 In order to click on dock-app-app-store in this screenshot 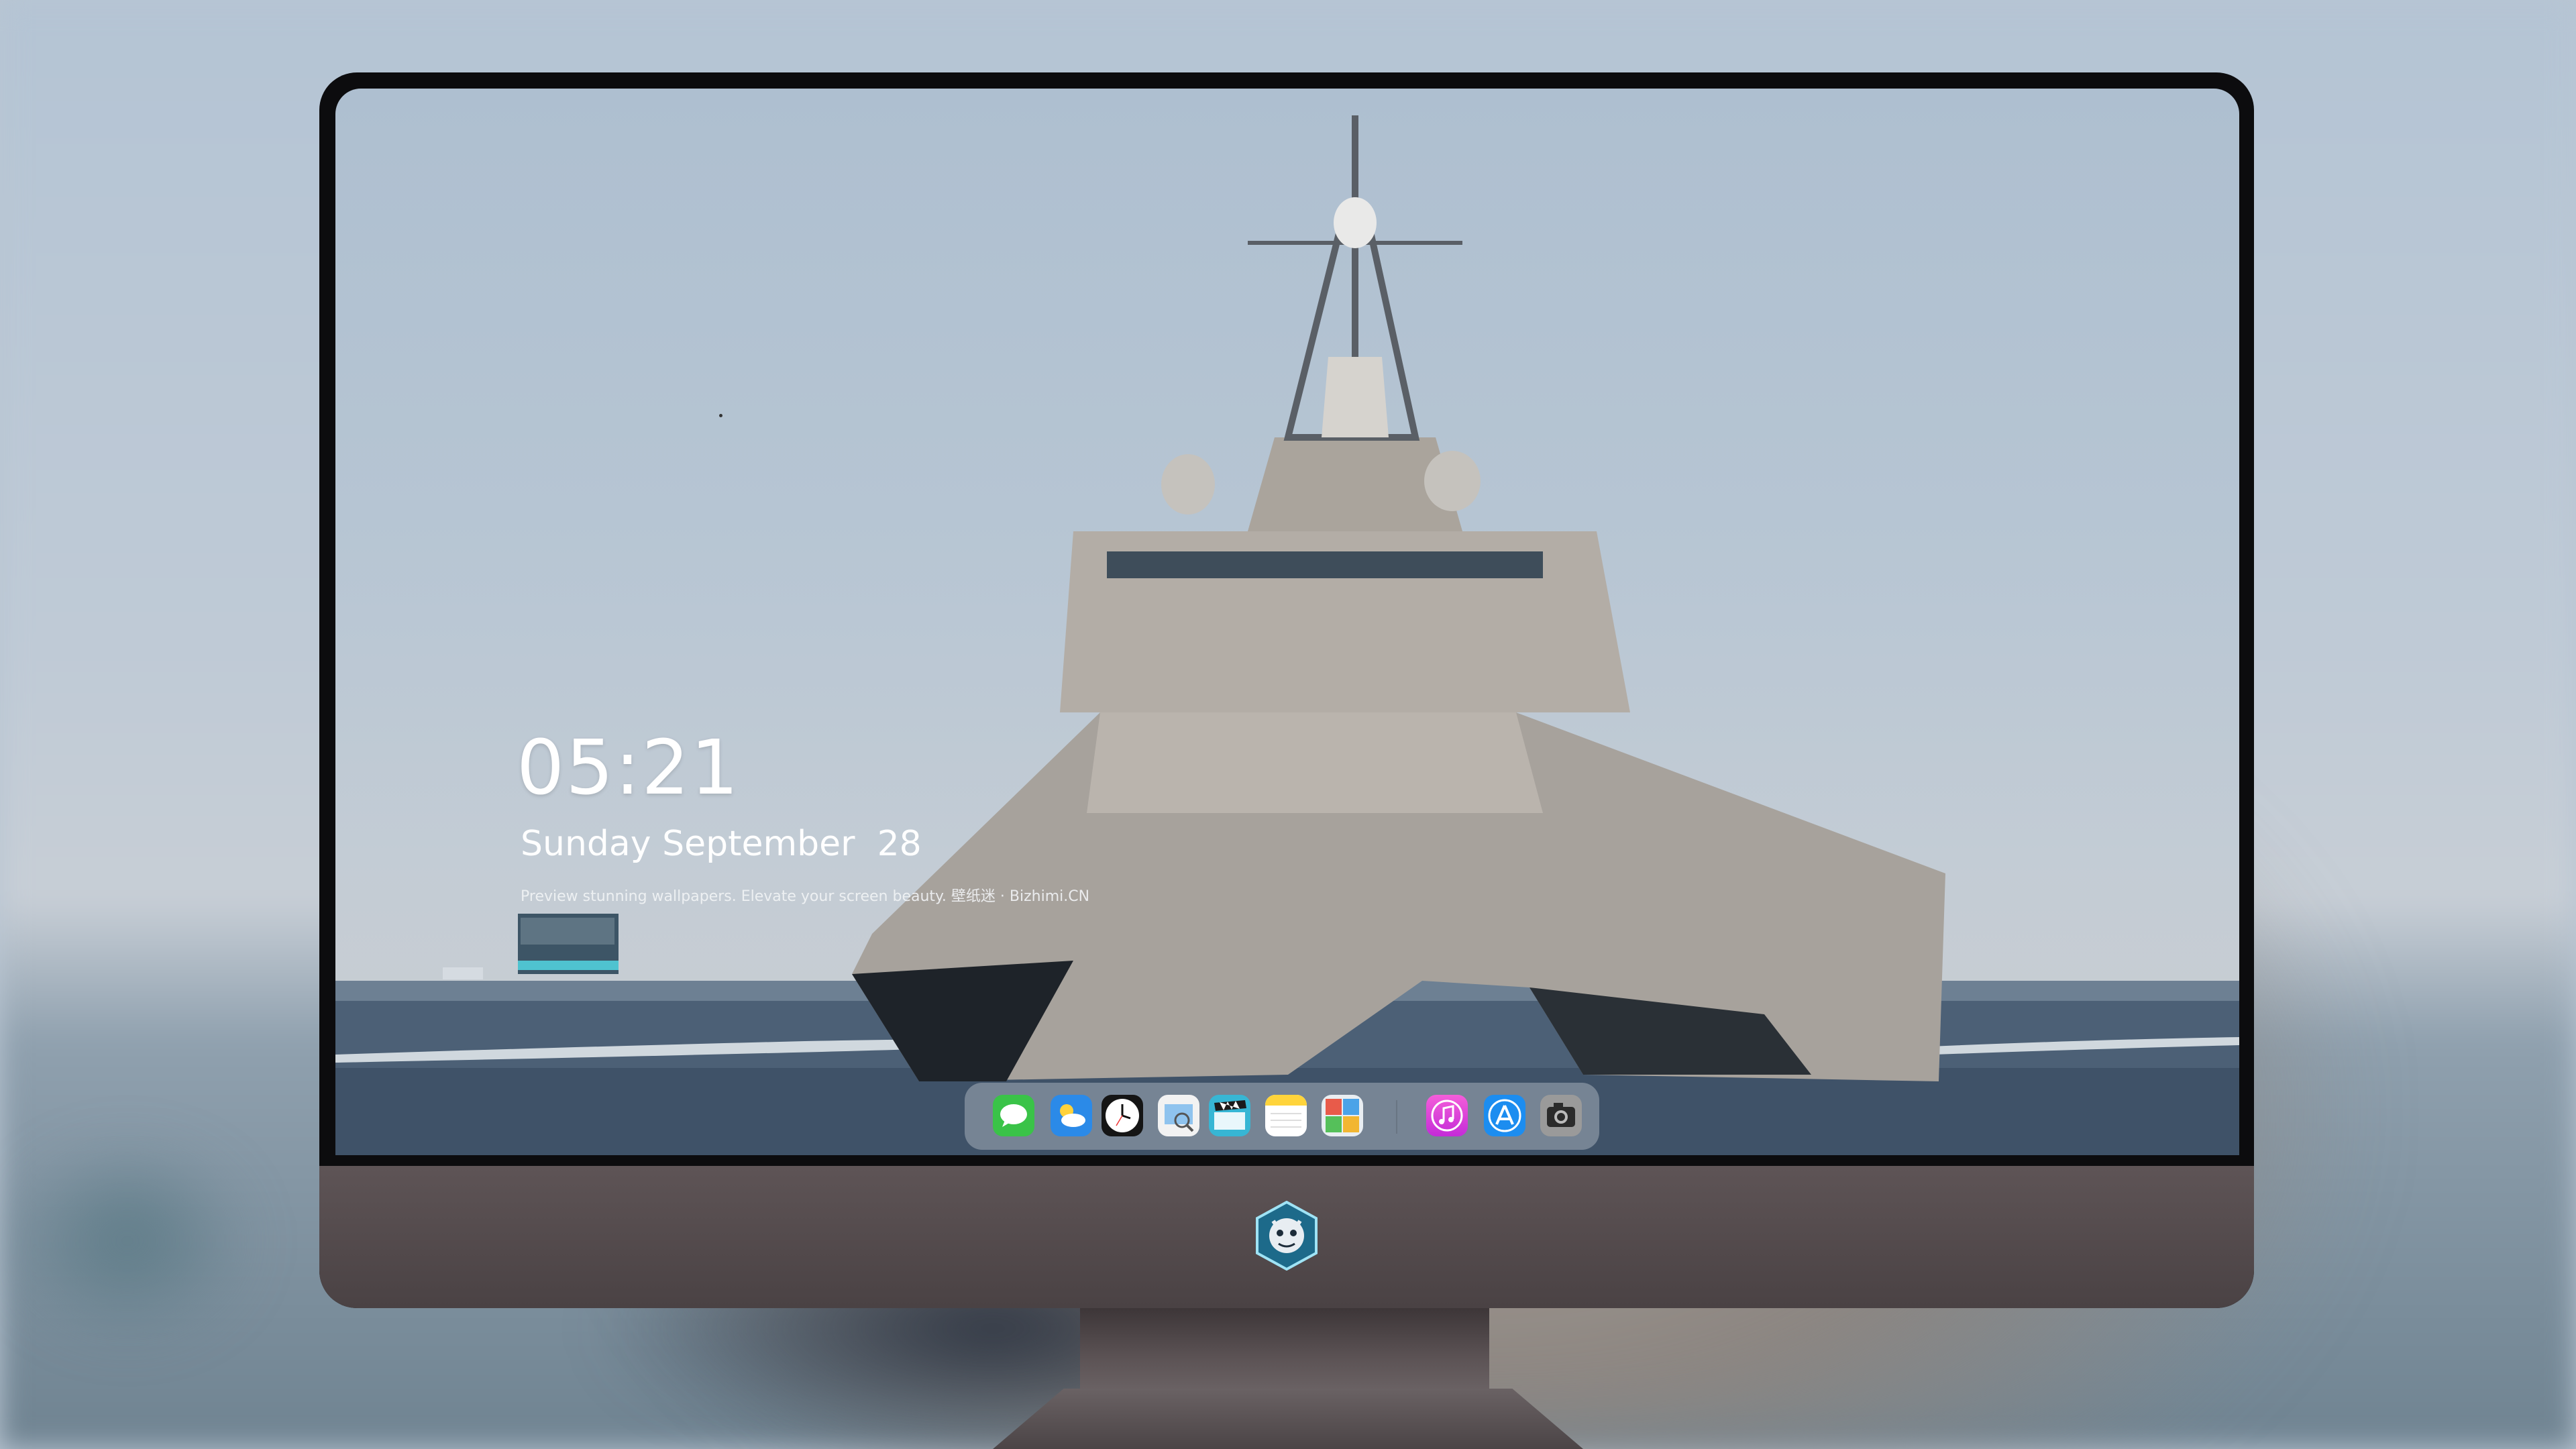, I will do `click(1504, 1115)`.